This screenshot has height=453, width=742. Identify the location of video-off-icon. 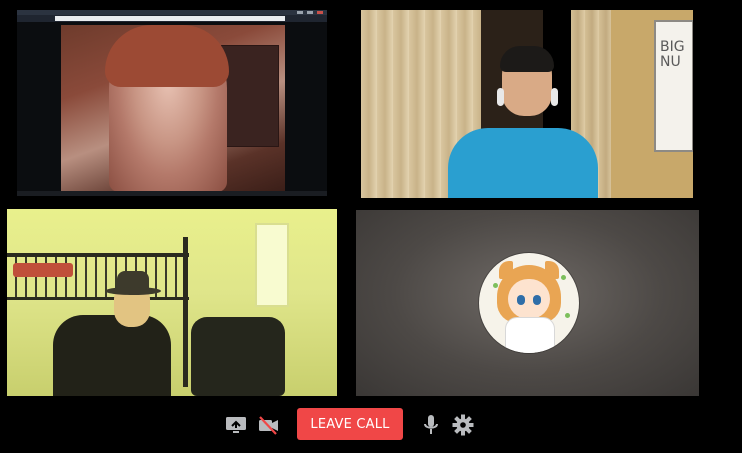
(268, 425).